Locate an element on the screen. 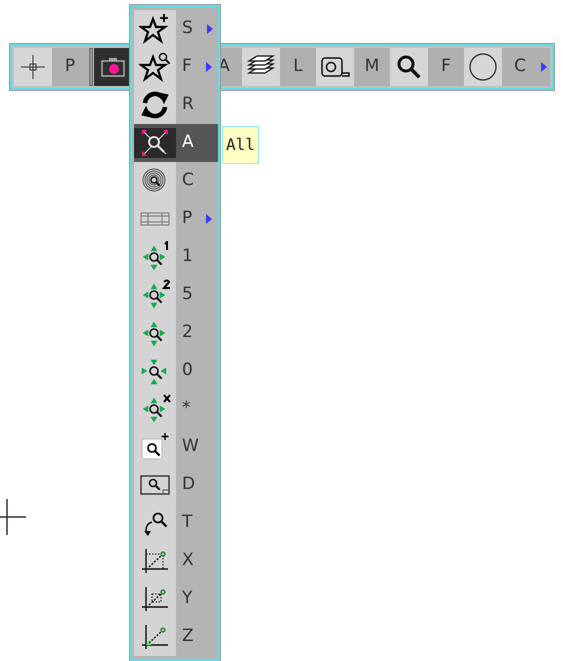 The height and width of the screenshot is (661, 563). tooltip: All is located at coordinates (240, 145).